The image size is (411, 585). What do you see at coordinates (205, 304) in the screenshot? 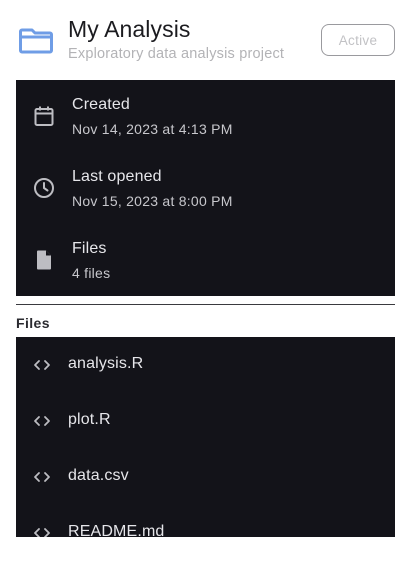
I see `section-divider` at bounding box center [205, 304].